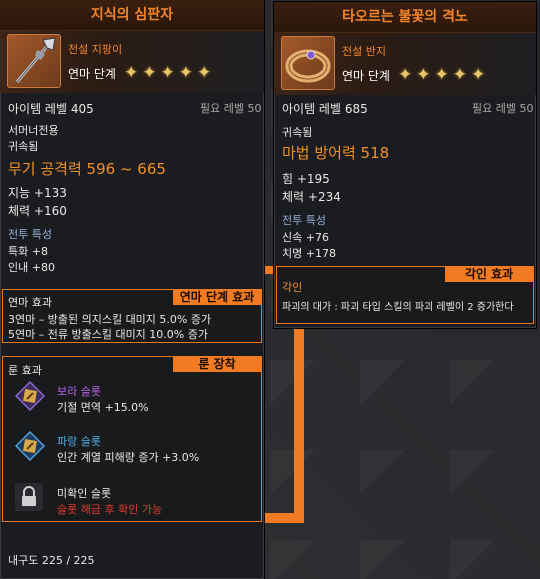  I want to click on item-name: 타오르는 불꽃의 격노, so click(405, 17).